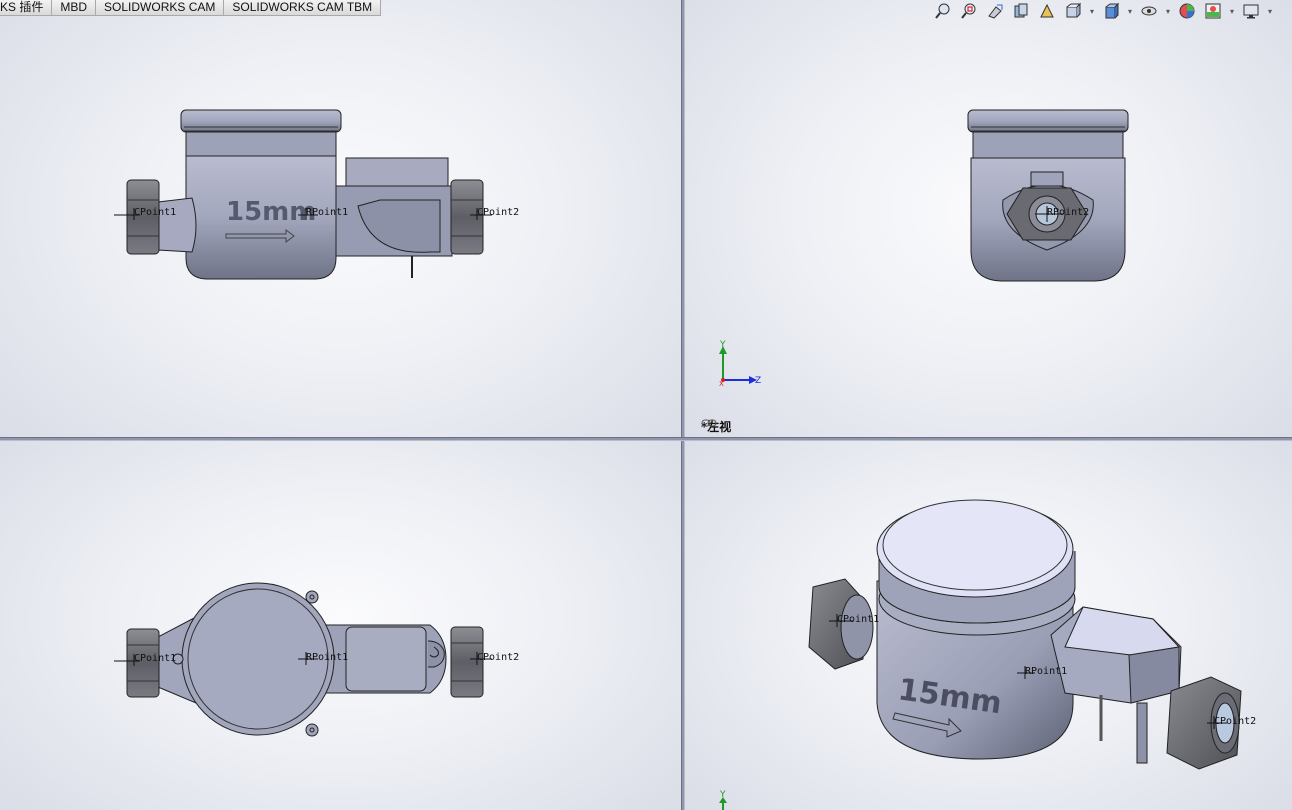 The width and height of the screenshot is (1292, 810). Describe the element at coordinates (740, 364) in the screenshot. I see `axis-triad: Y Z X` at that location.